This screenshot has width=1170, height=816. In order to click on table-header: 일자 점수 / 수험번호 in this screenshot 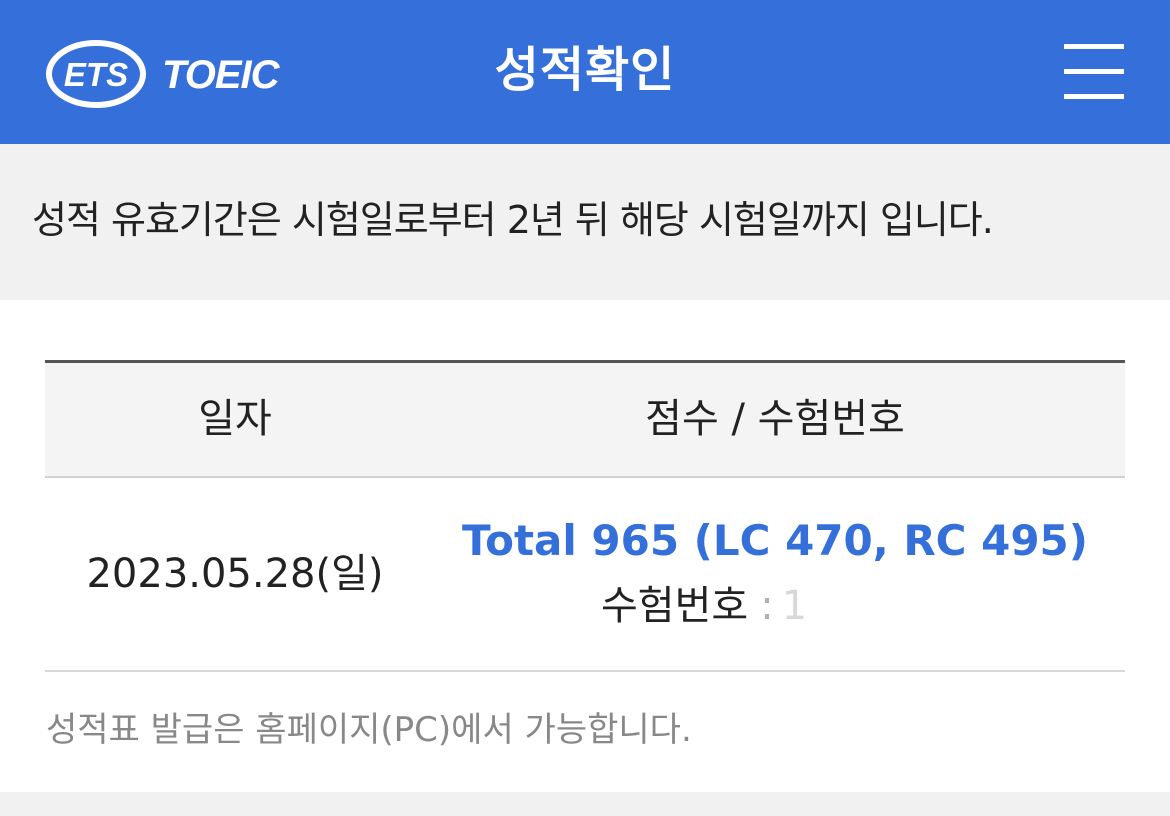, I will do `click(585, 419)`.